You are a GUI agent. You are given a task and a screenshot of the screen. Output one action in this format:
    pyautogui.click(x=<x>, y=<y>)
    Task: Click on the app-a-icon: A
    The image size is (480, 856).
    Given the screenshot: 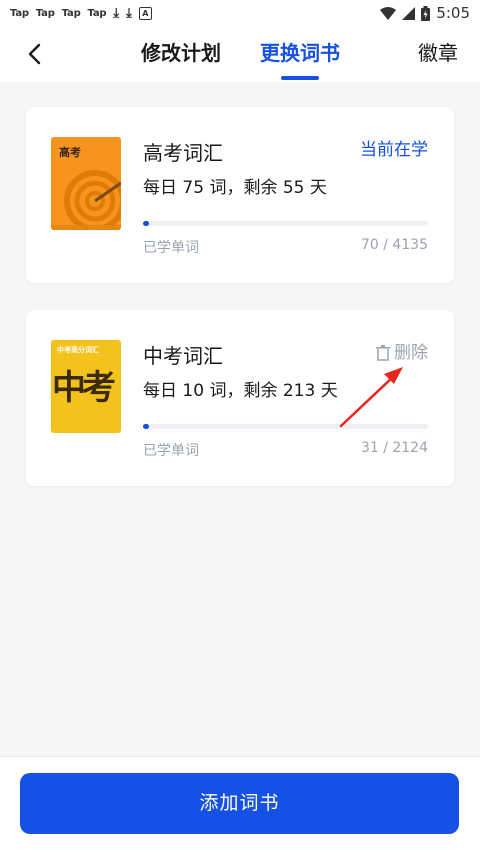 What is the action you would take?
    pyautogui.click(x=145, y=13)
    